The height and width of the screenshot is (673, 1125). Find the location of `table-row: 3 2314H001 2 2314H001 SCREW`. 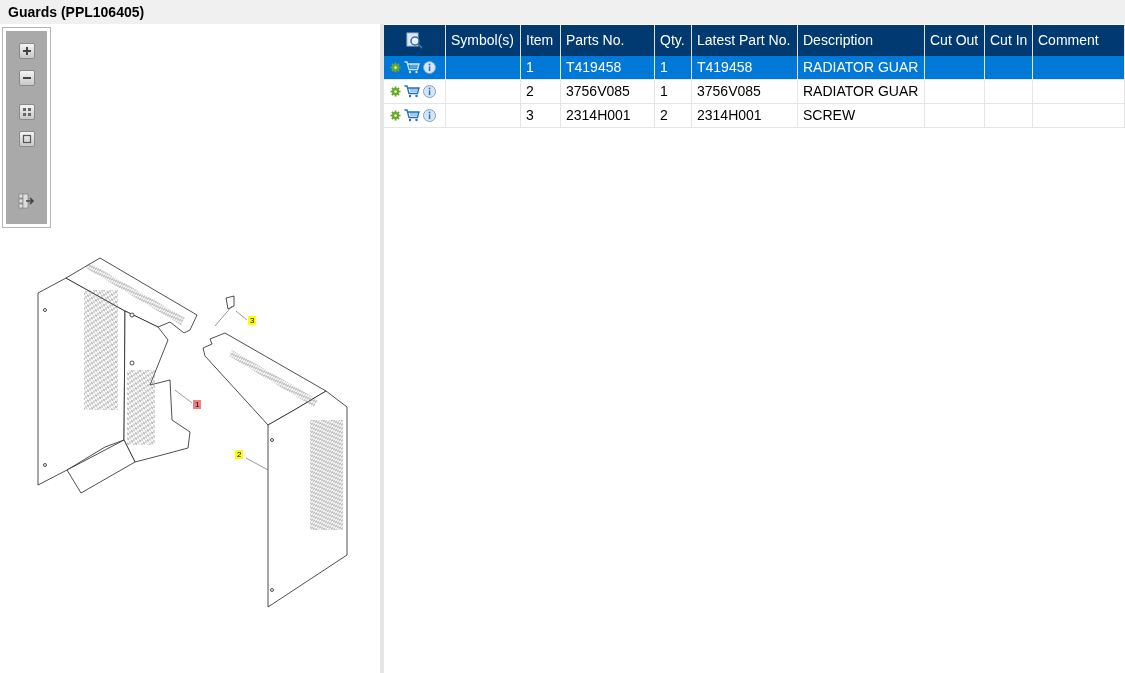

table-row: 3 2314H001 2 2314H001 SCREW is located at coordinates (754, 116).